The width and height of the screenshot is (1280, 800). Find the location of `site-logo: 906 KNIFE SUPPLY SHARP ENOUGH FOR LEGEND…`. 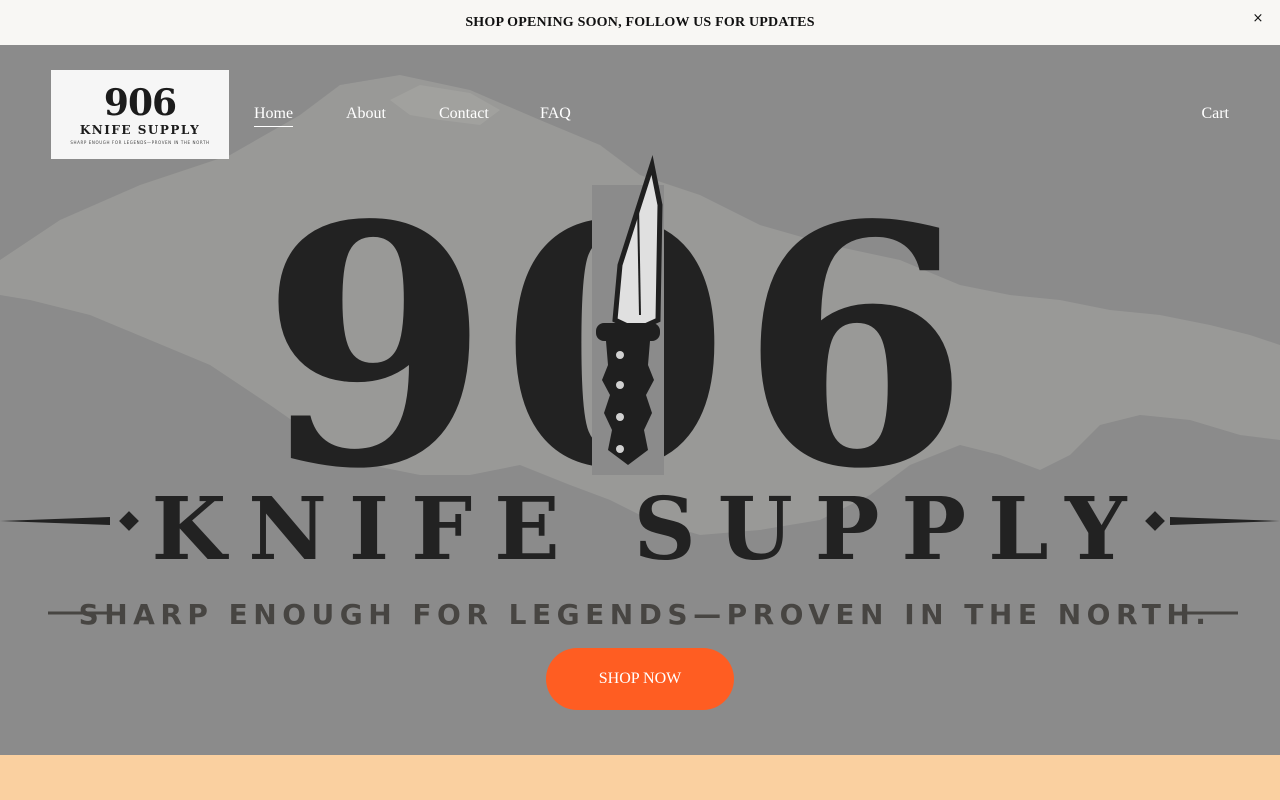

site-logo: 906 KNIFE SUPPLY SHARP ENOUGH FOR LEGEND… is located at coordinates (140, 114).